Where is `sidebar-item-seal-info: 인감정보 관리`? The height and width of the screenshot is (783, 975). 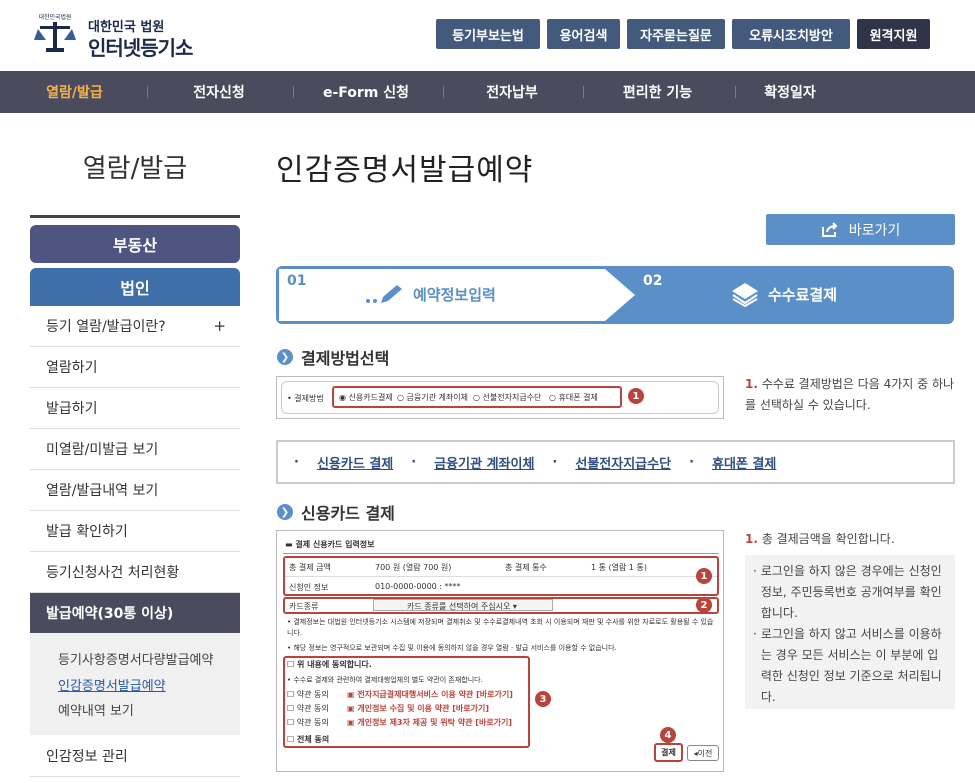 sidebar-item-seal-info: 인감정보 관리 is located at coordinates (135, 756).